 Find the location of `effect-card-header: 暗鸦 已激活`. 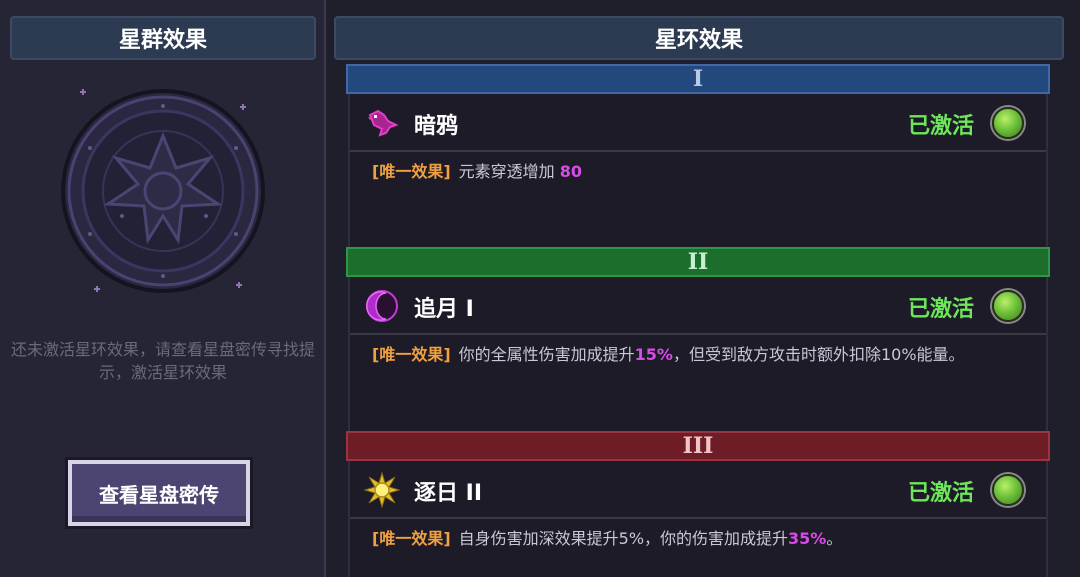

effect-card-header: 暗鸦 已激活 is located at coordinates (698, 123).